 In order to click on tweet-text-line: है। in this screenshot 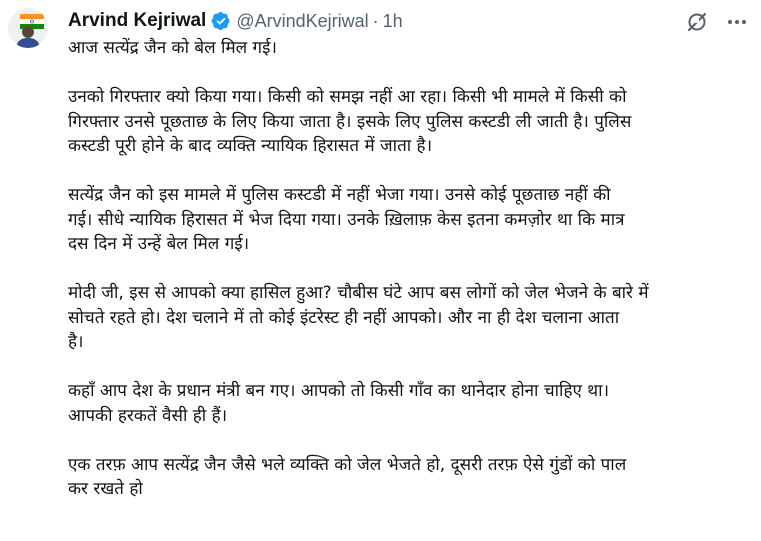, I will do `click(76, 342)`.